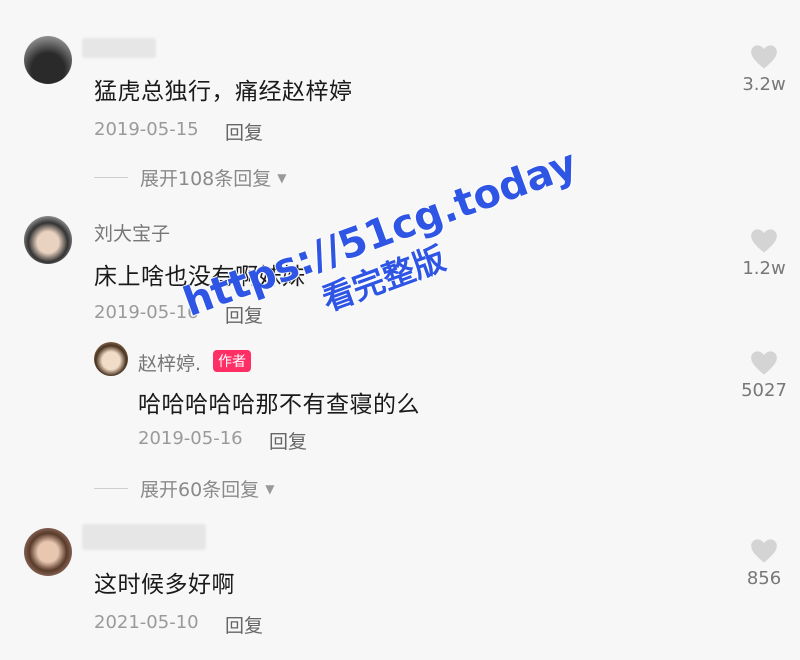  What do you see at coordinates (764, 390) in the screenshot?
I see `like-count: 5027` at bounding box center [764, 390].